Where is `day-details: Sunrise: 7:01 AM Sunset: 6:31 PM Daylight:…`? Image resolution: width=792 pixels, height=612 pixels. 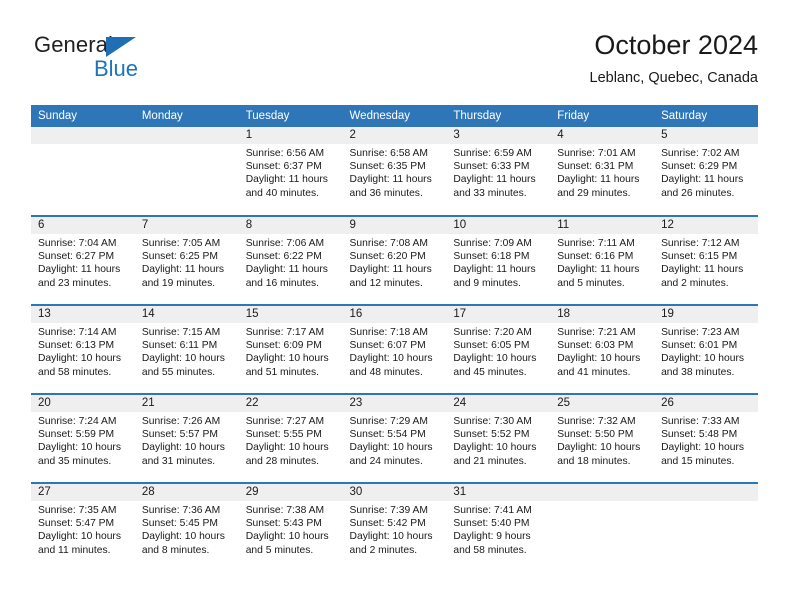 day-details: Sunrise: 7:01 AM Sunset: 6:31 PM Daylight:… is located at coordinates (602, 172).